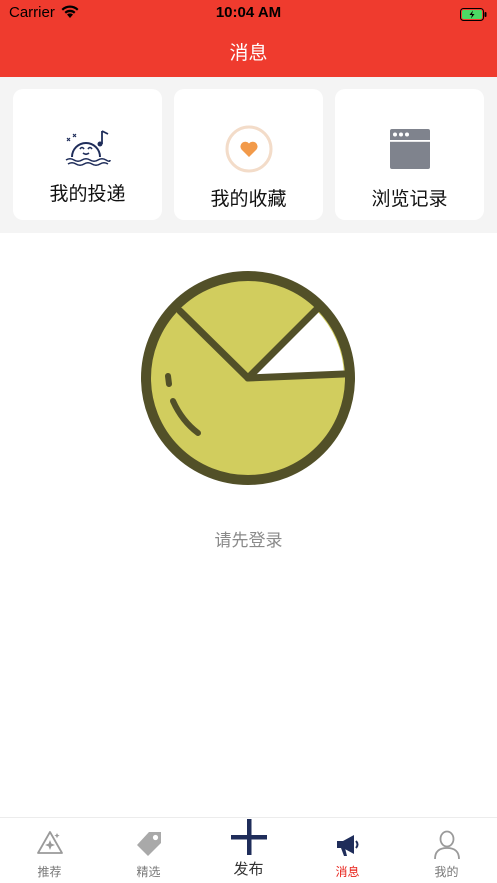  I want to click on tab-publish: 发布, so click(248, 850).